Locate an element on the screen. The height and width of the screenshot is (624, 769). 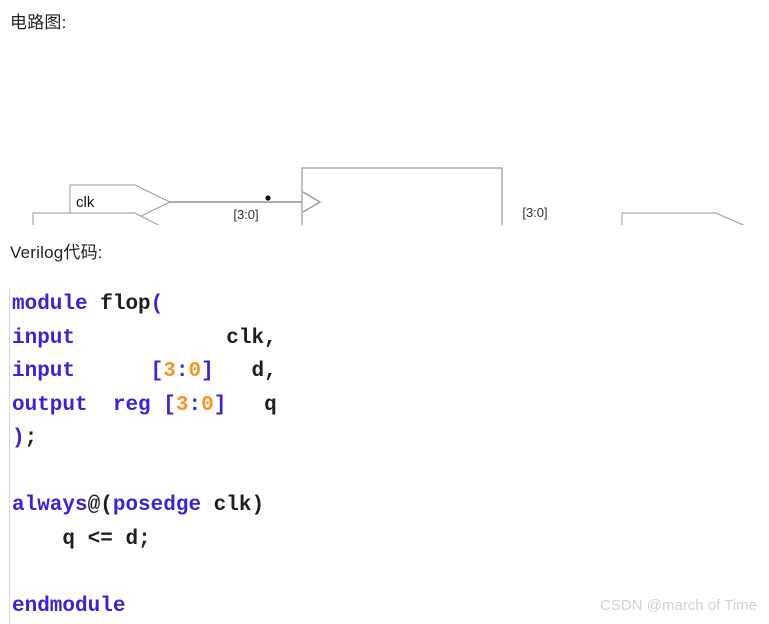
flipflop-block-body is located at coordinates (402, 196).